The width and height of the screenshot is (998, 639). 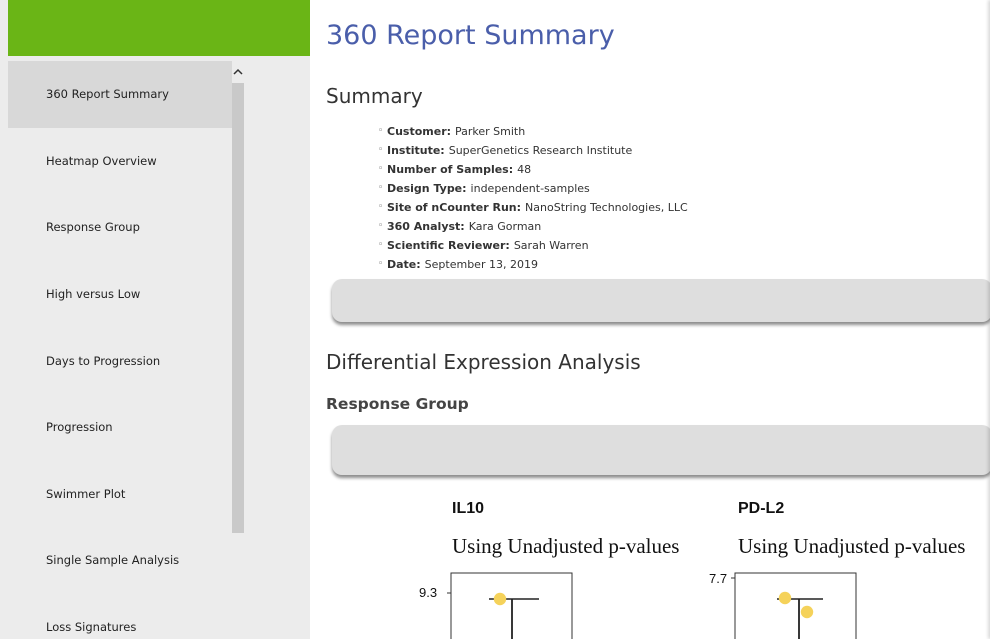 What do you see at coordinates (468, 508) in the screenshot?
I see `plot-title-il10: IL10` at bounding box center [468, 508].